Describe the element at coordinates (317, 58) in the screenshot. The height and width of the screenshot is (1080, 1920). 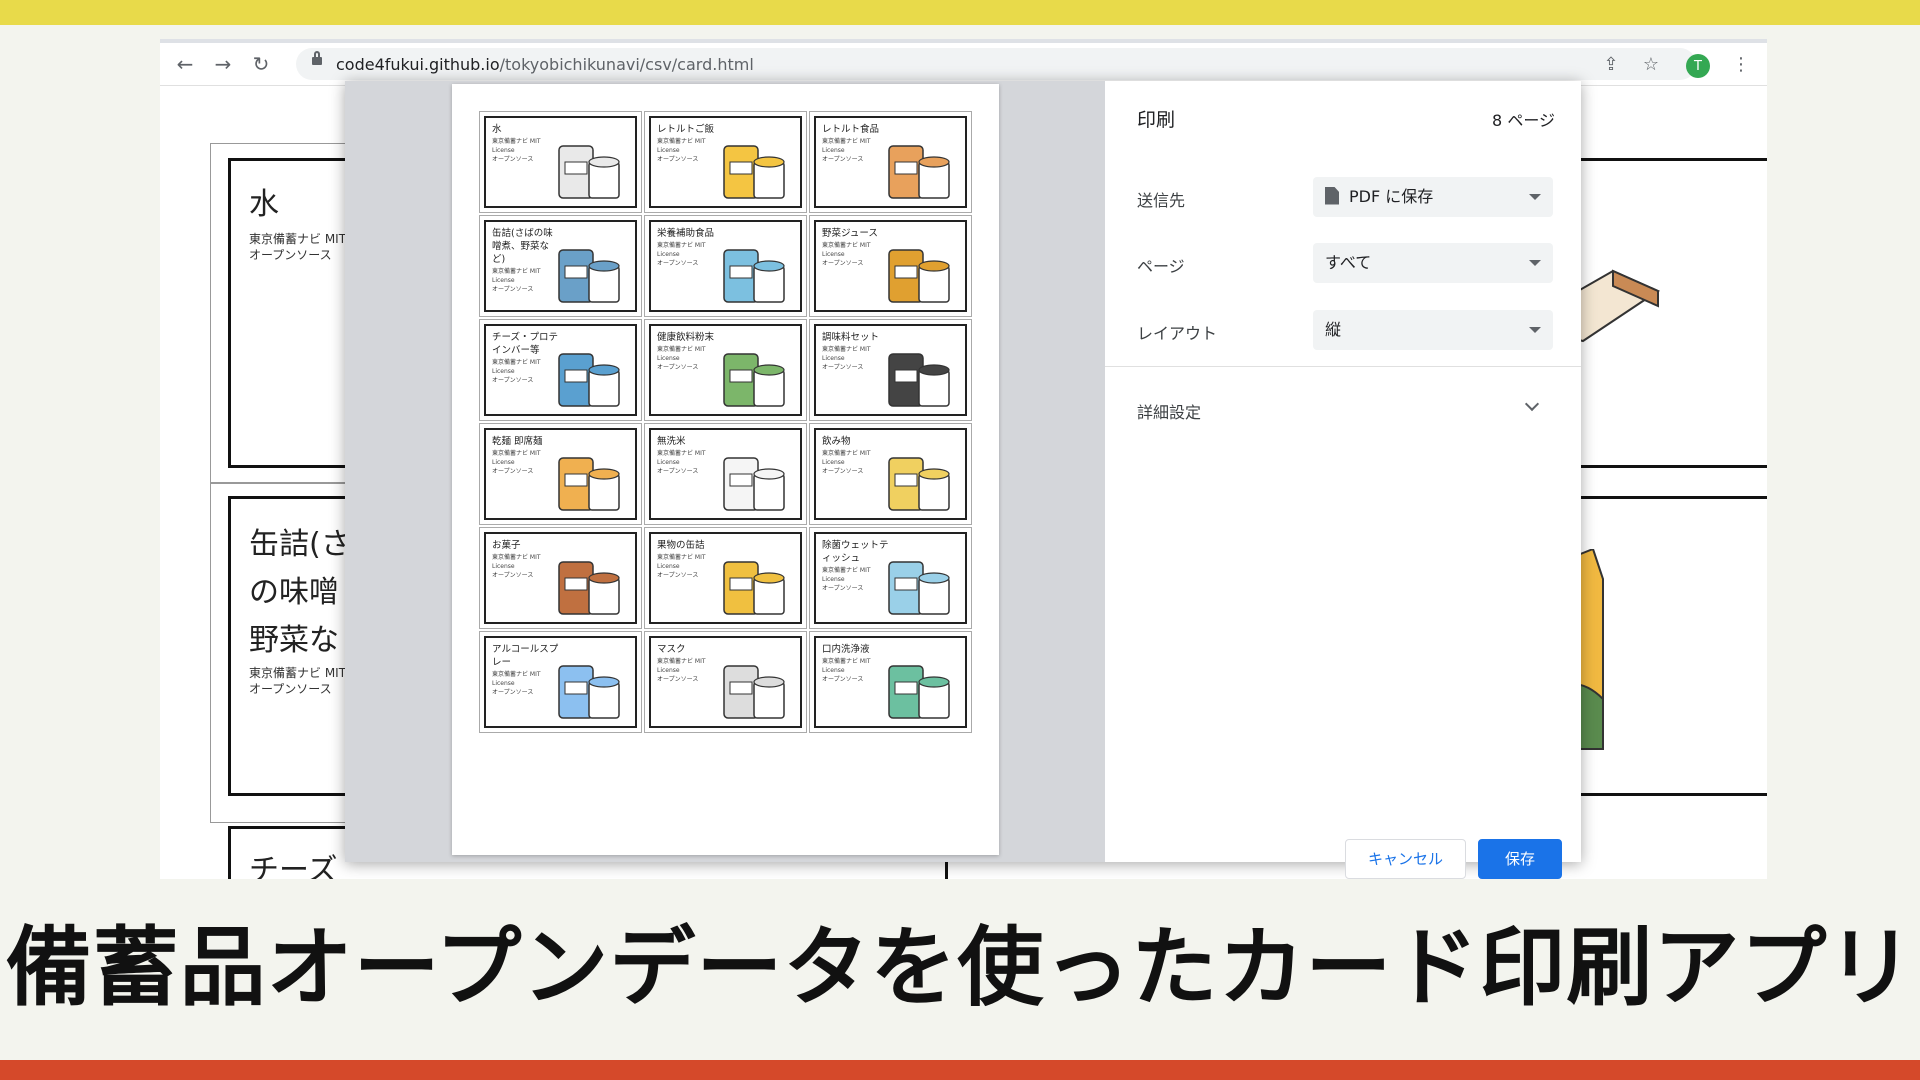
I see `lock-icon` at that location.